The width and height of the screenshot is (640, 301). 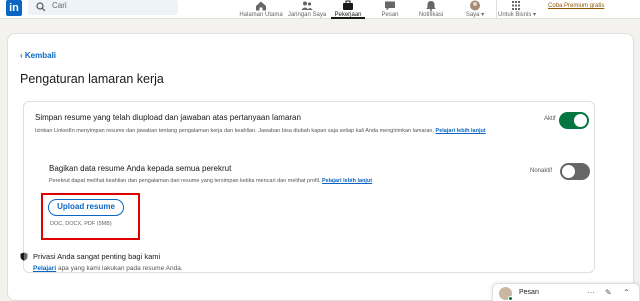 I want to click on premium-link: Coba Premium gratis, so click(x=576, y=6).